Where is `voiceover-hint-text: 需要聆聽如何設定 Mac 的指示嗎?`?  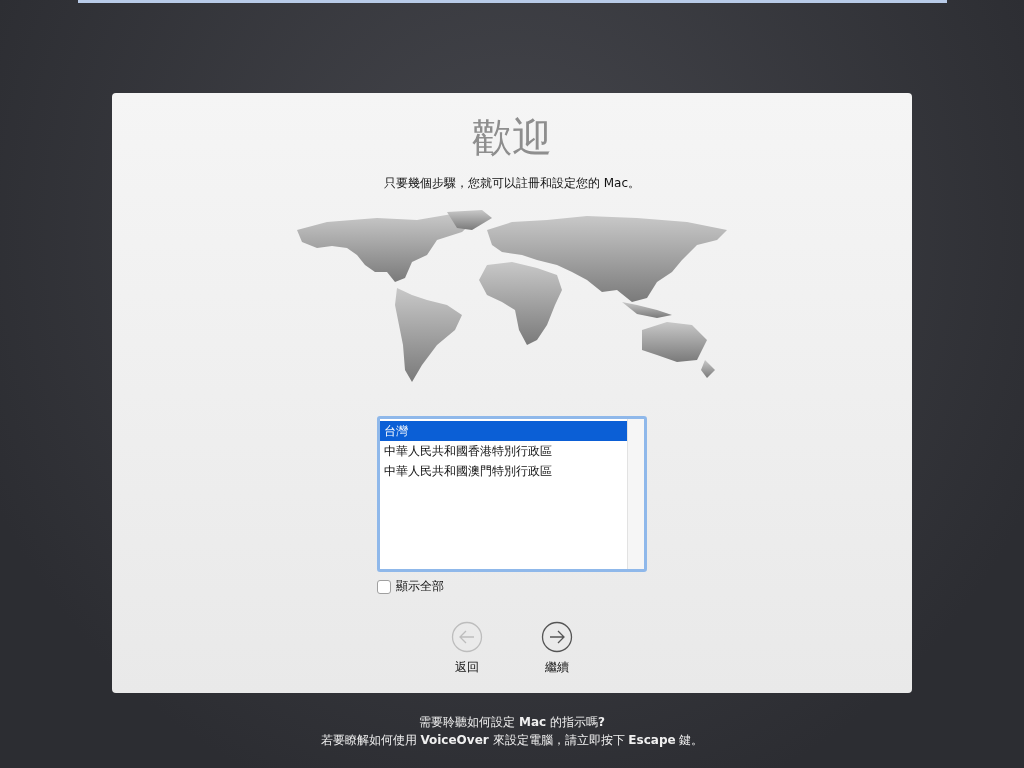
voiceover-hint-text: 需要聆聽如何設定 Mac 的指示嗎? is located at coordinates (512, 722).